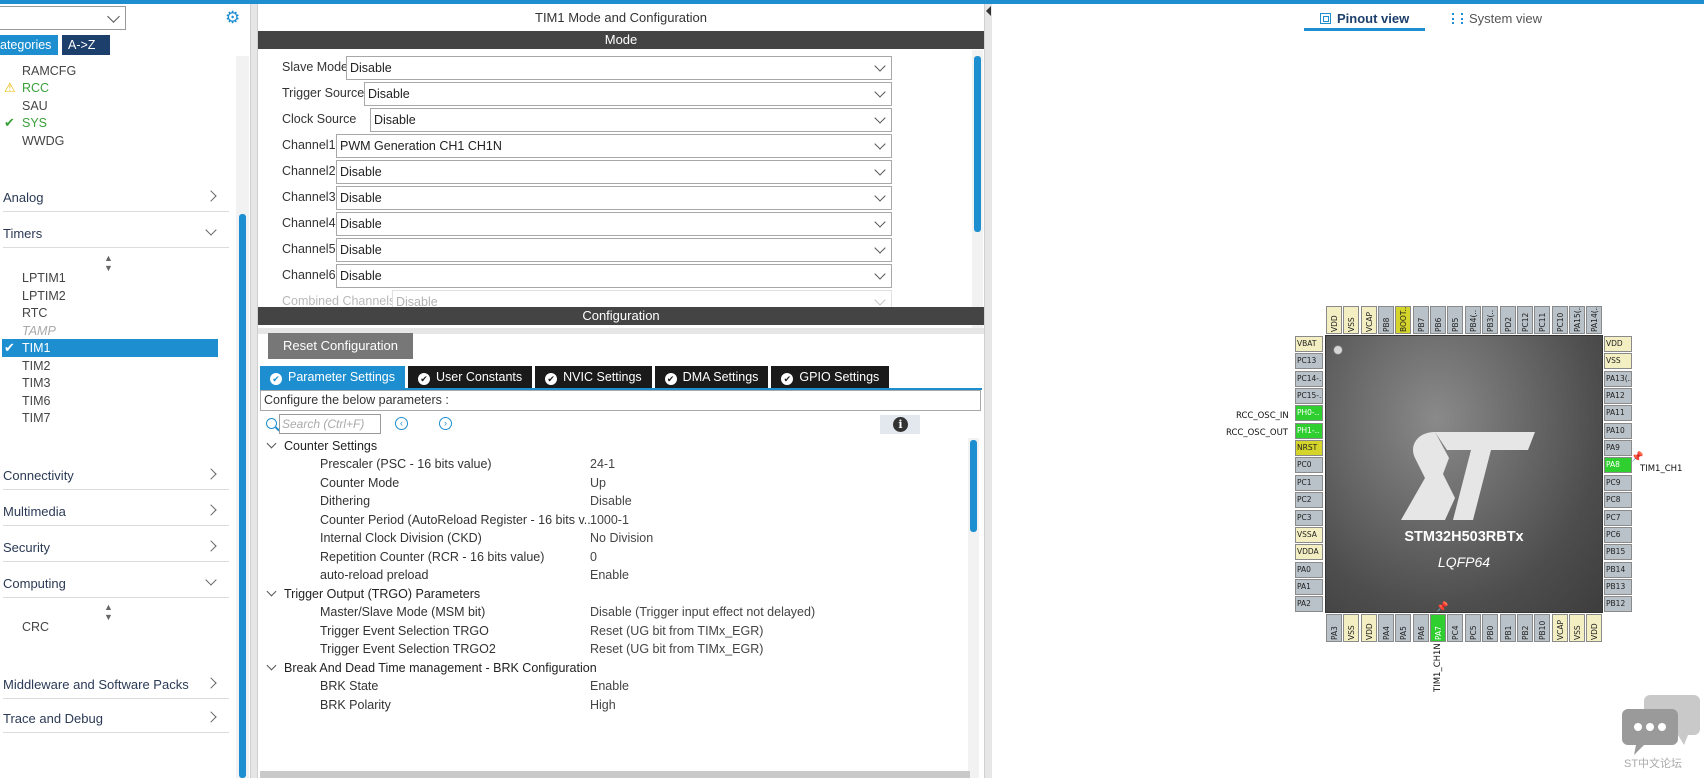  What do you see at coordinates (242, 496) in the screenshot?
I see `categories-scrollbar` at bounding box center [242, 496].